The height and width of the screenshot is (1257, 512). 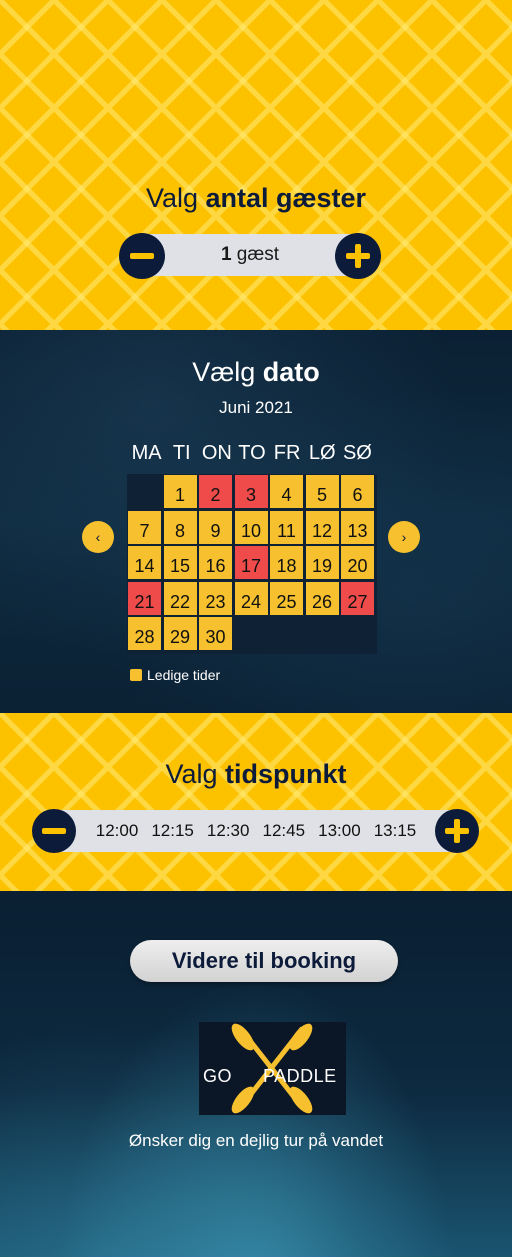 I want to click on calendar-day: 2, so click(x=215, y=491).